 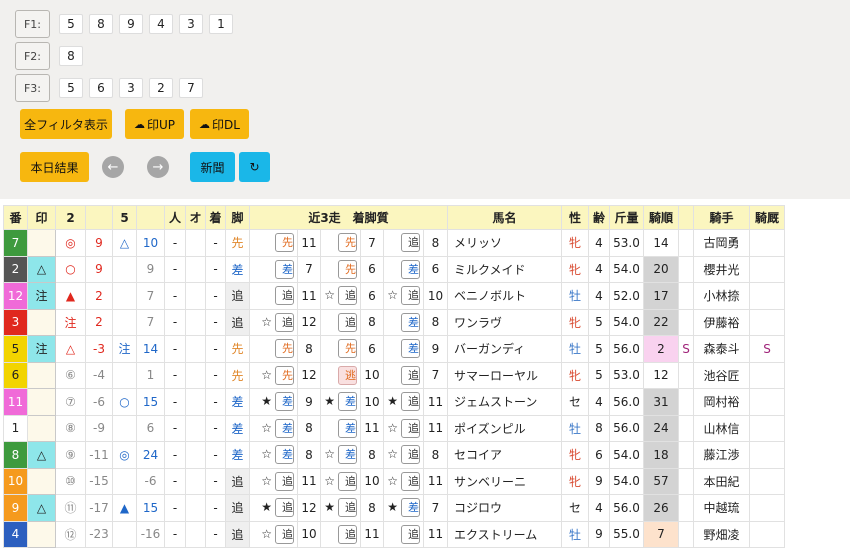 What do you see at coordinates (150, 375) in the screenshot?
I see `index5-value: 1` at bounding box center [150, 375].